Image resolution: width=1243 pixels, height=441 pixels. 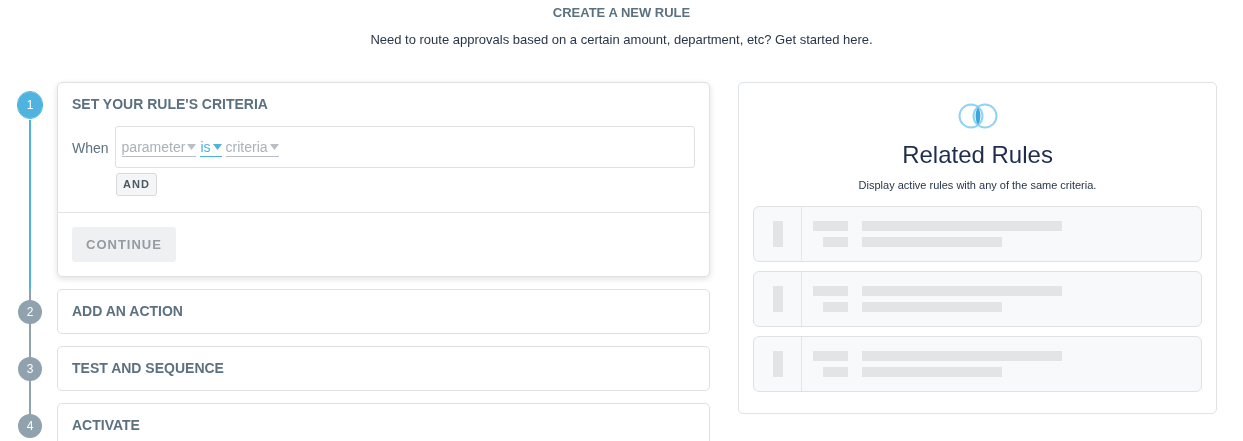 What do you see at coordinates (977, 185) in the screenshot?
I see `related-rules-subtitle: Display active rules with any of the same criteria.` at bounding box center [977, 185].